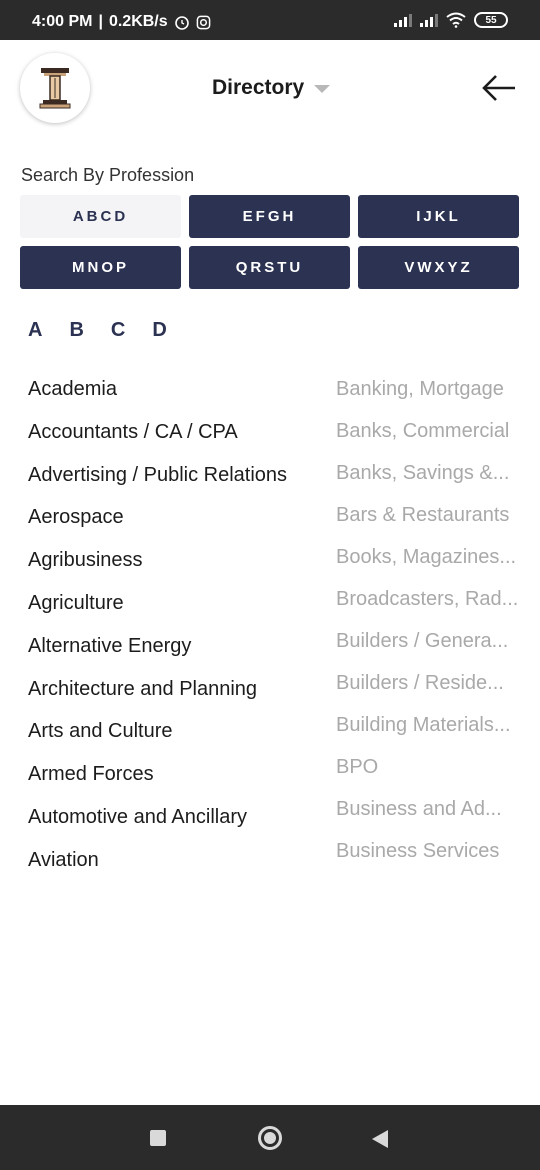 This screenshot has height=1170, width=540. I want to click on wifi-icon, so click(456, 20).